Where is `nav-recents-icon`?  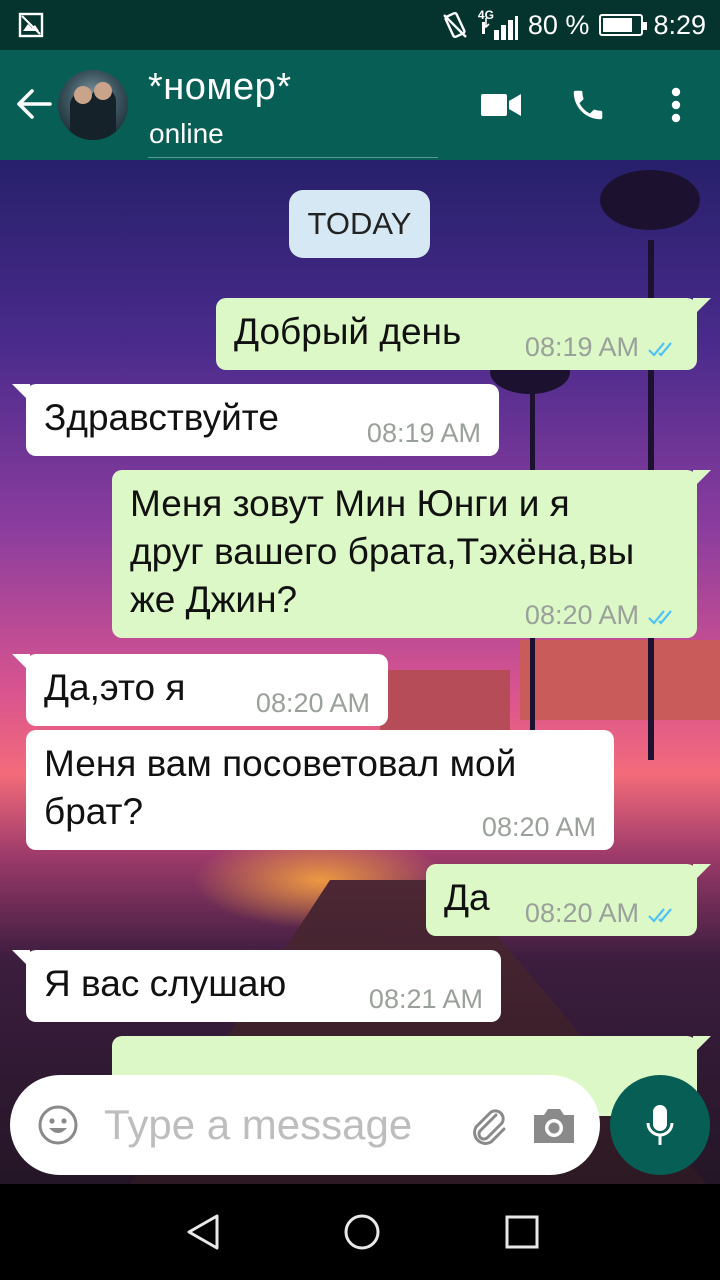 nav-recents-icon is located at coordinates (522, 1232).